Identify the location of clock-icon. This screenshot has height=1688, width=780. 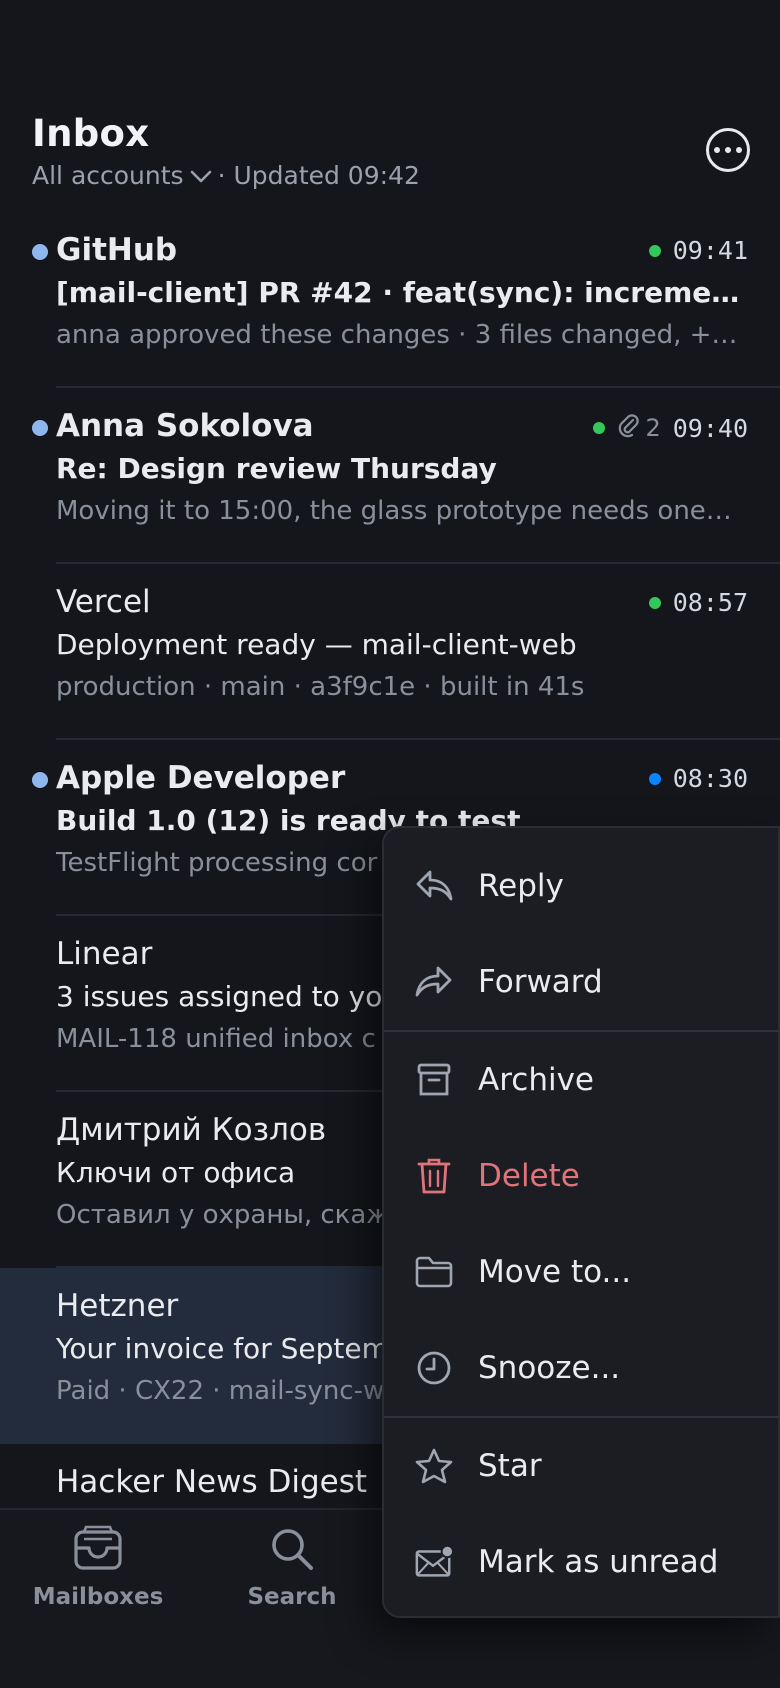
(434, 1368).